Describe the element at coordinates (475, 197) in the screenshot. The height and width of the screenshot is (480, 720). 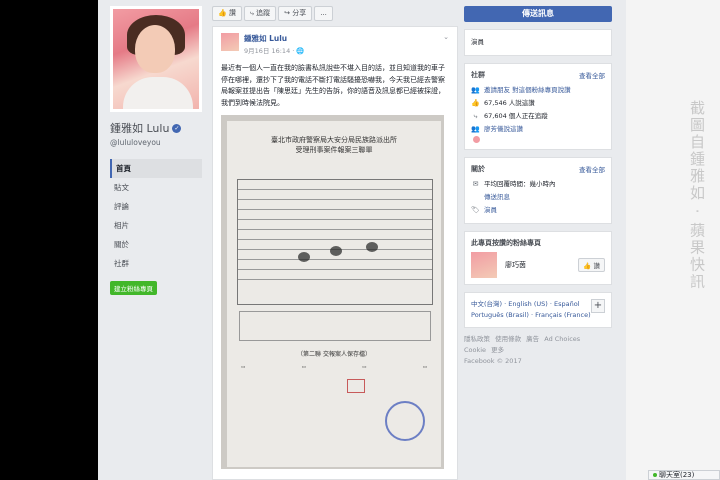
I see `blank-icon` at that location.